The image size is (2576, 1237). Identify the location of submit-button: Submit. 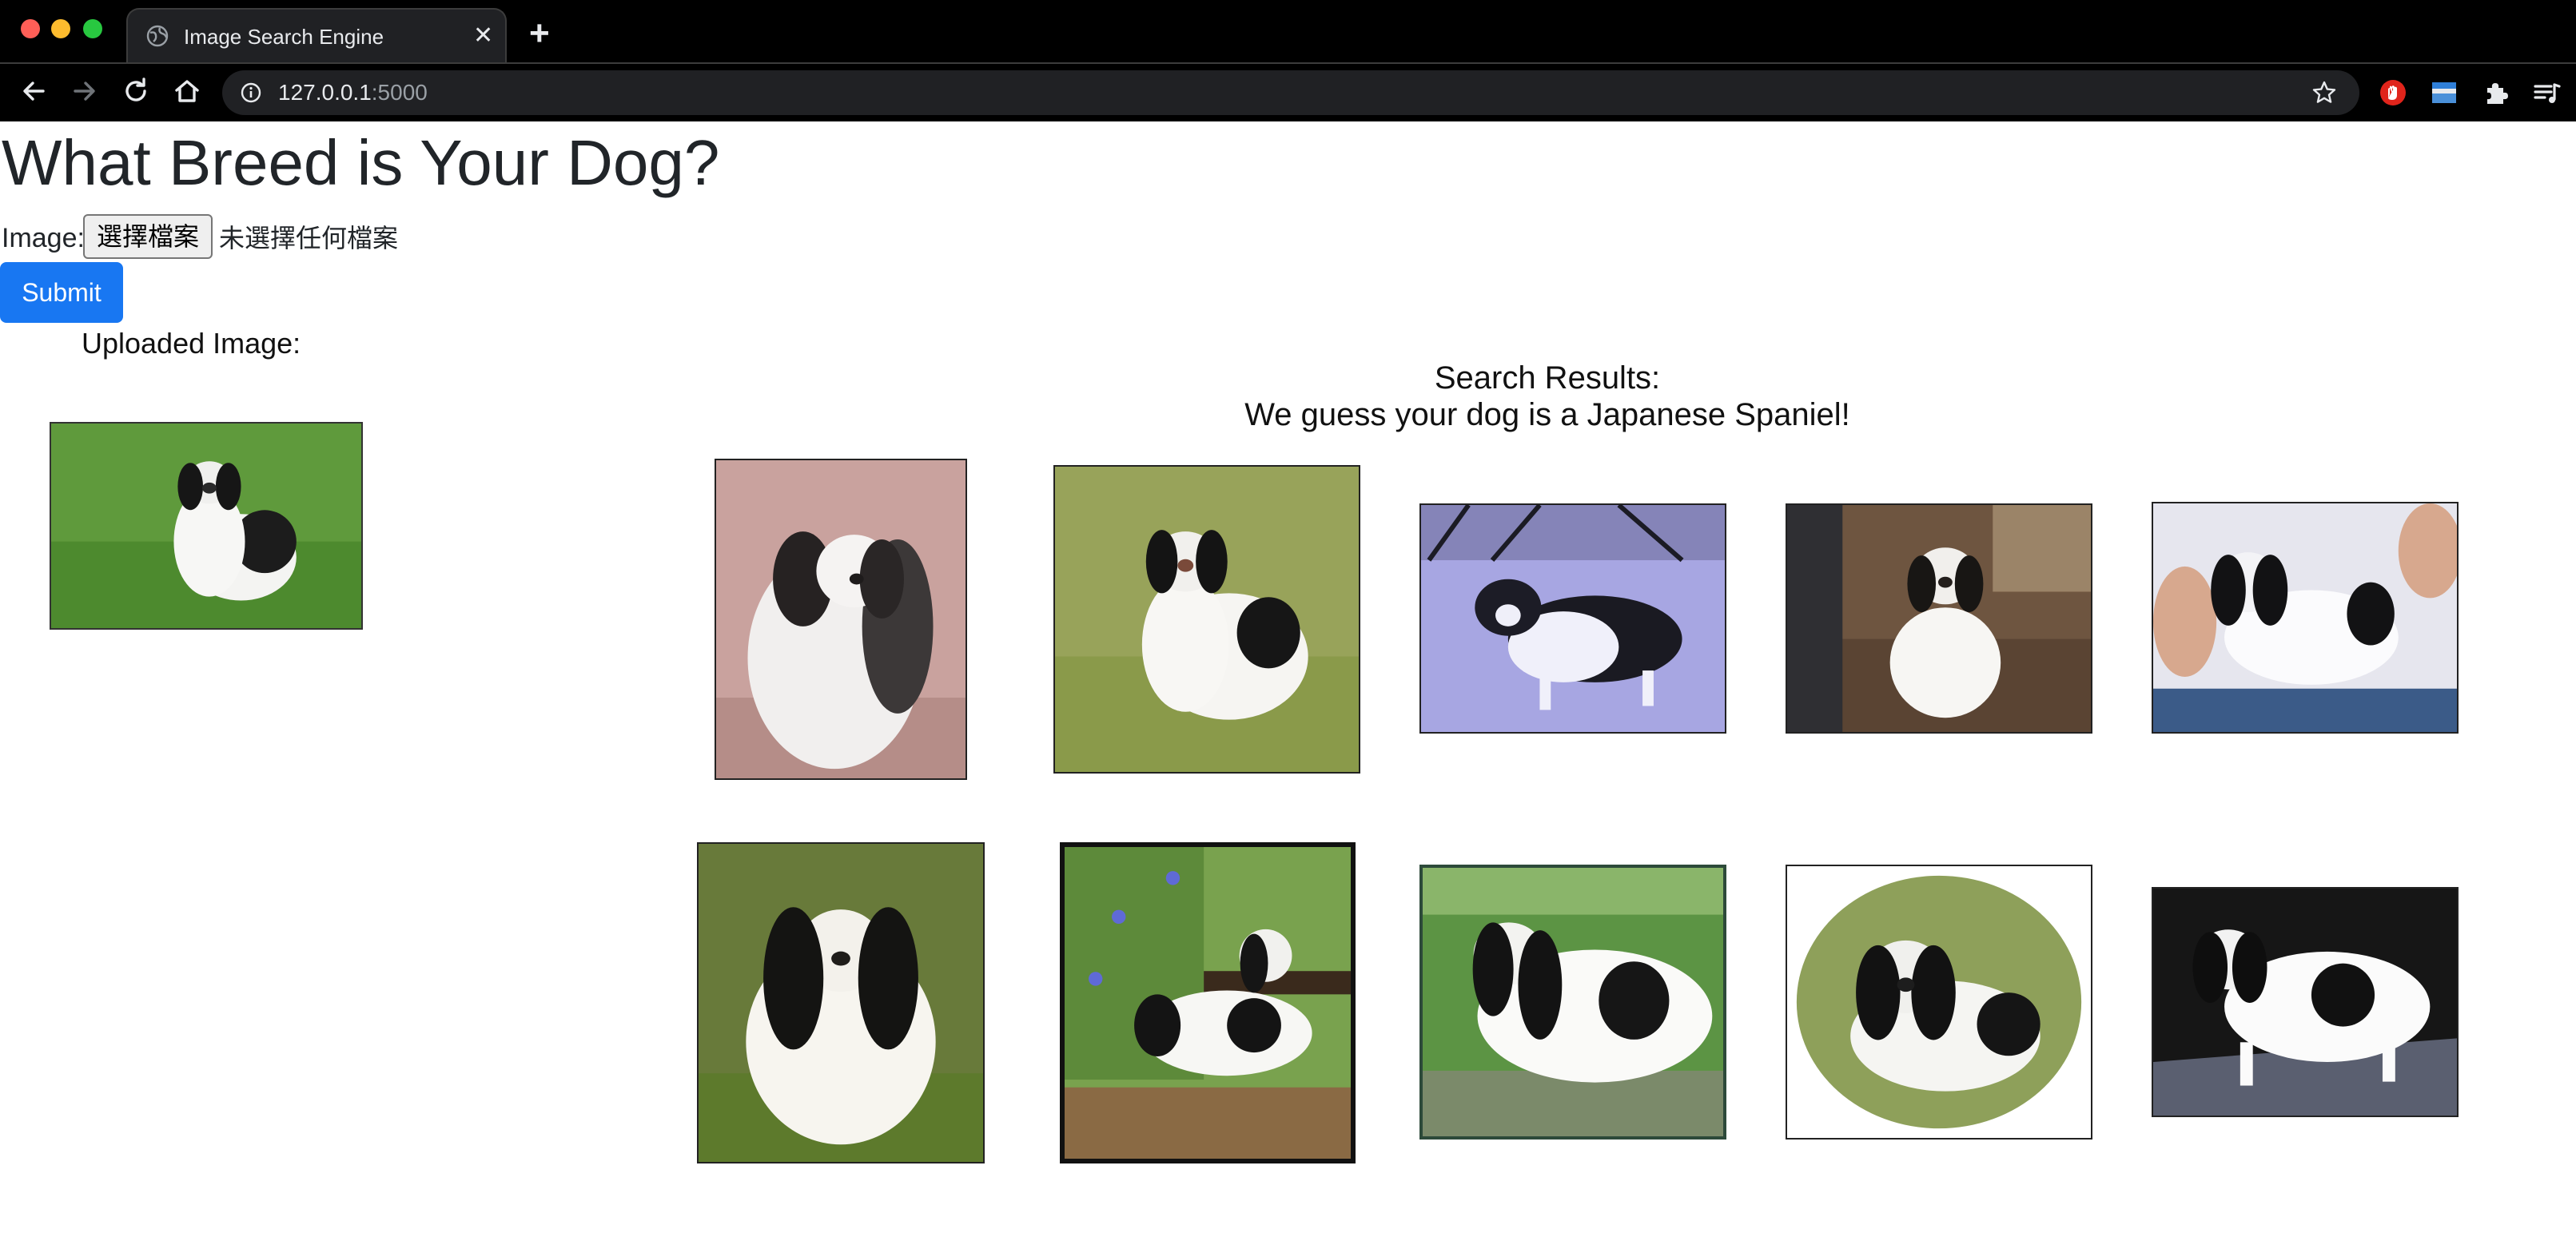
(61, 292).